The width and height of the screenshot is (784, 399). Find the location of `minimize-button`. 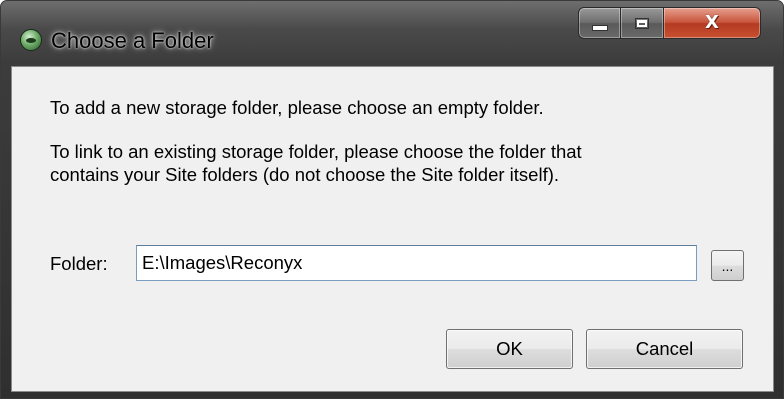

minimize-button is located at coordinates (599, 23).